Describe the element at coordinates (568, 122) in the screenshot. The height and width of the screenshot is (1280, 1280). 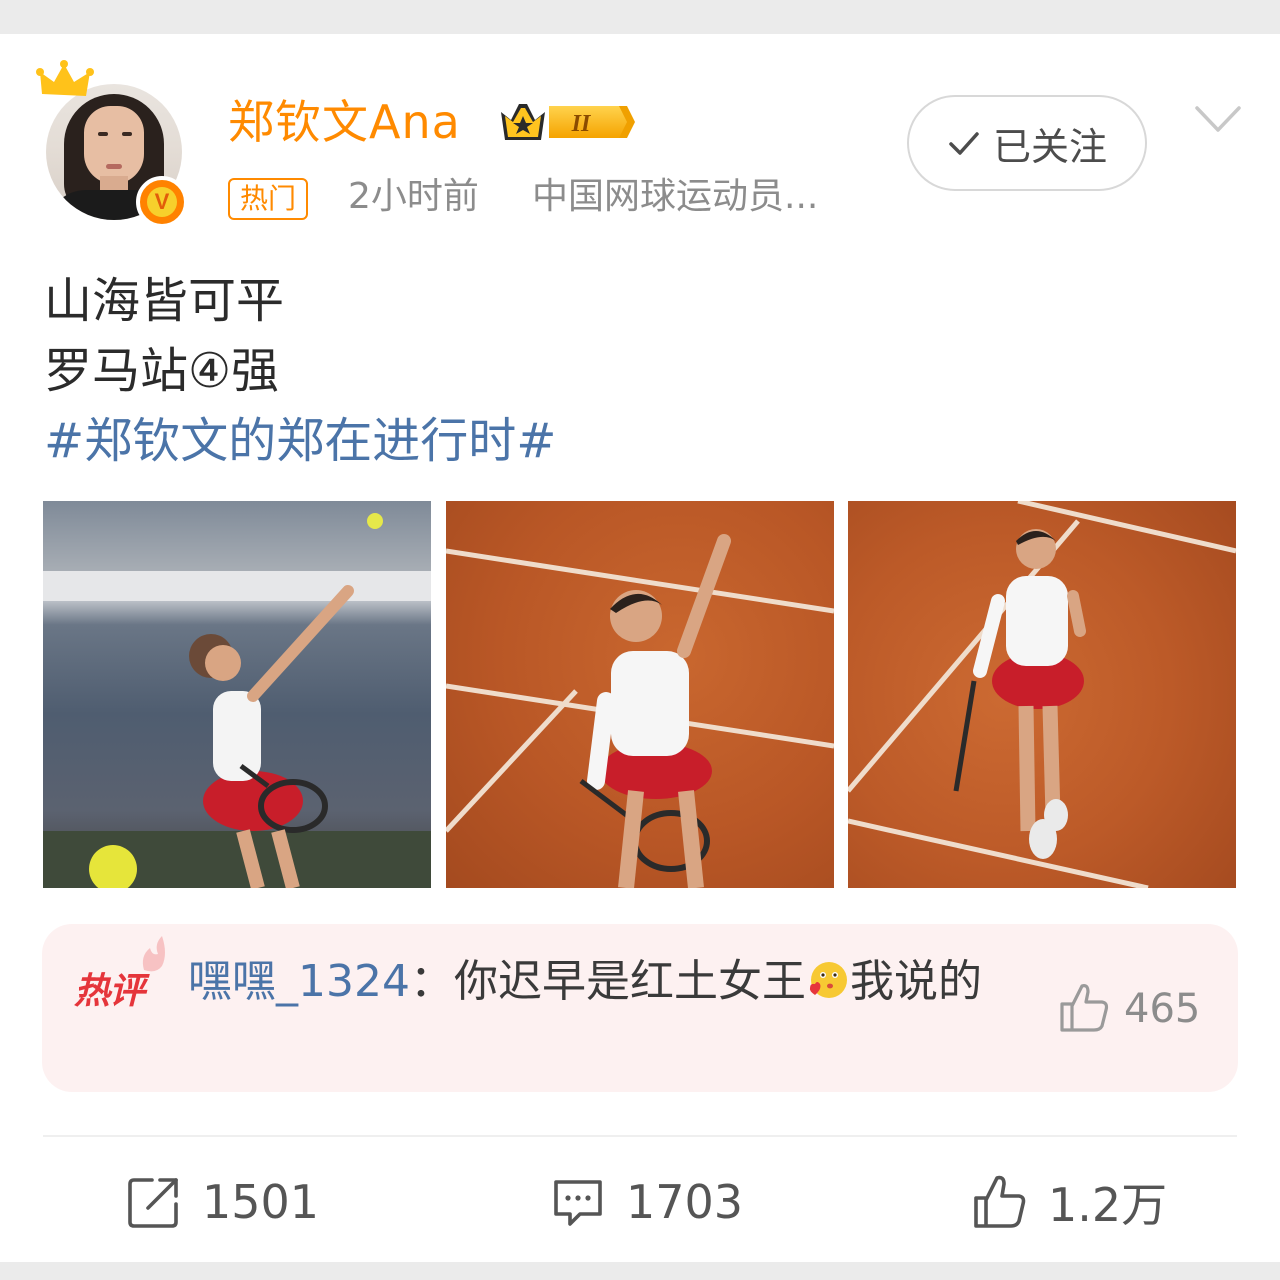
I see `member-rank-badge-icon: II` at that location.